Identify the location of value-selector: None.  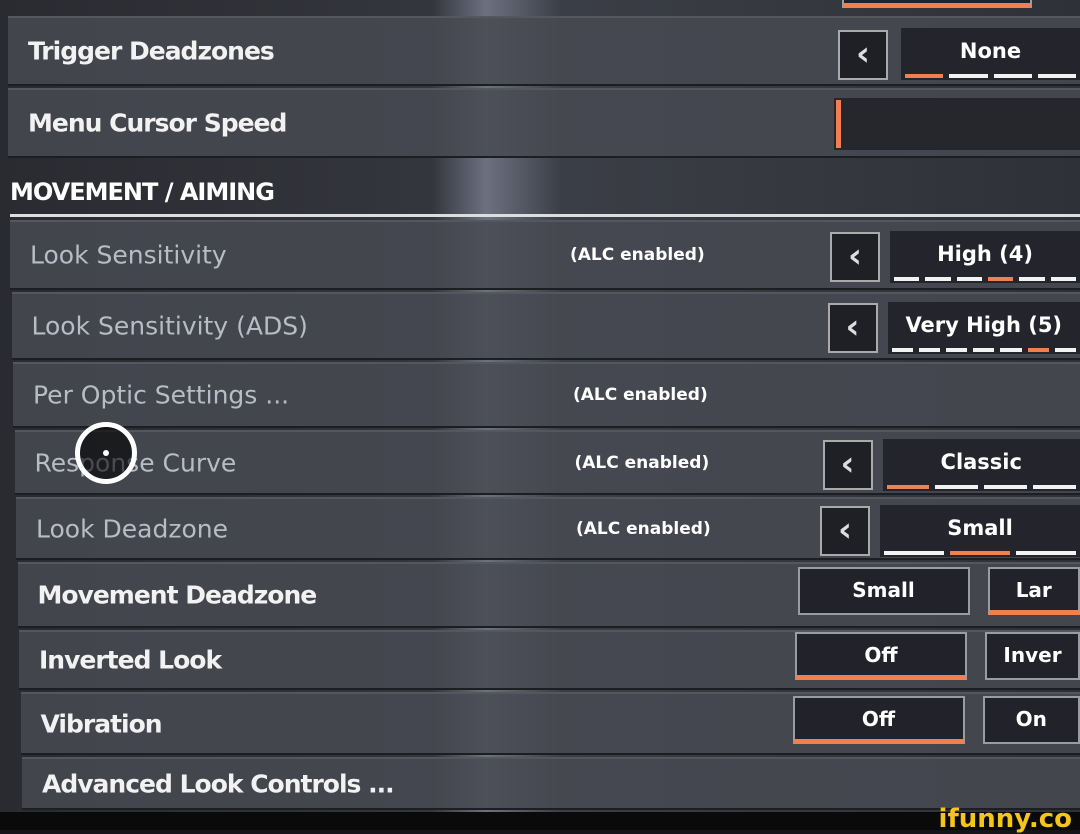
(990, 54).